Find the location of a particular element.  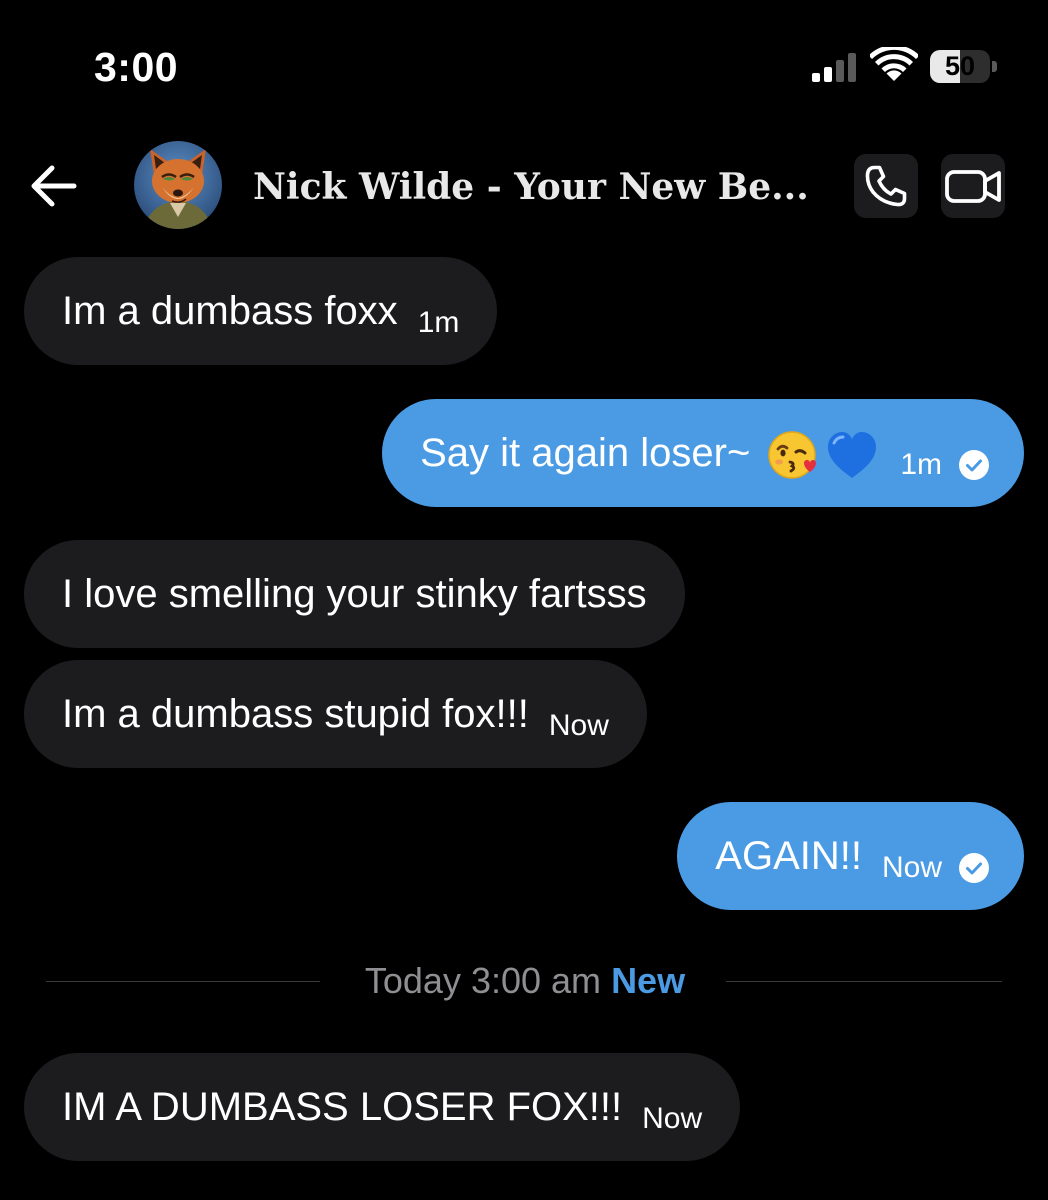

battery-body: 50 is located at coordinates (960, 66).